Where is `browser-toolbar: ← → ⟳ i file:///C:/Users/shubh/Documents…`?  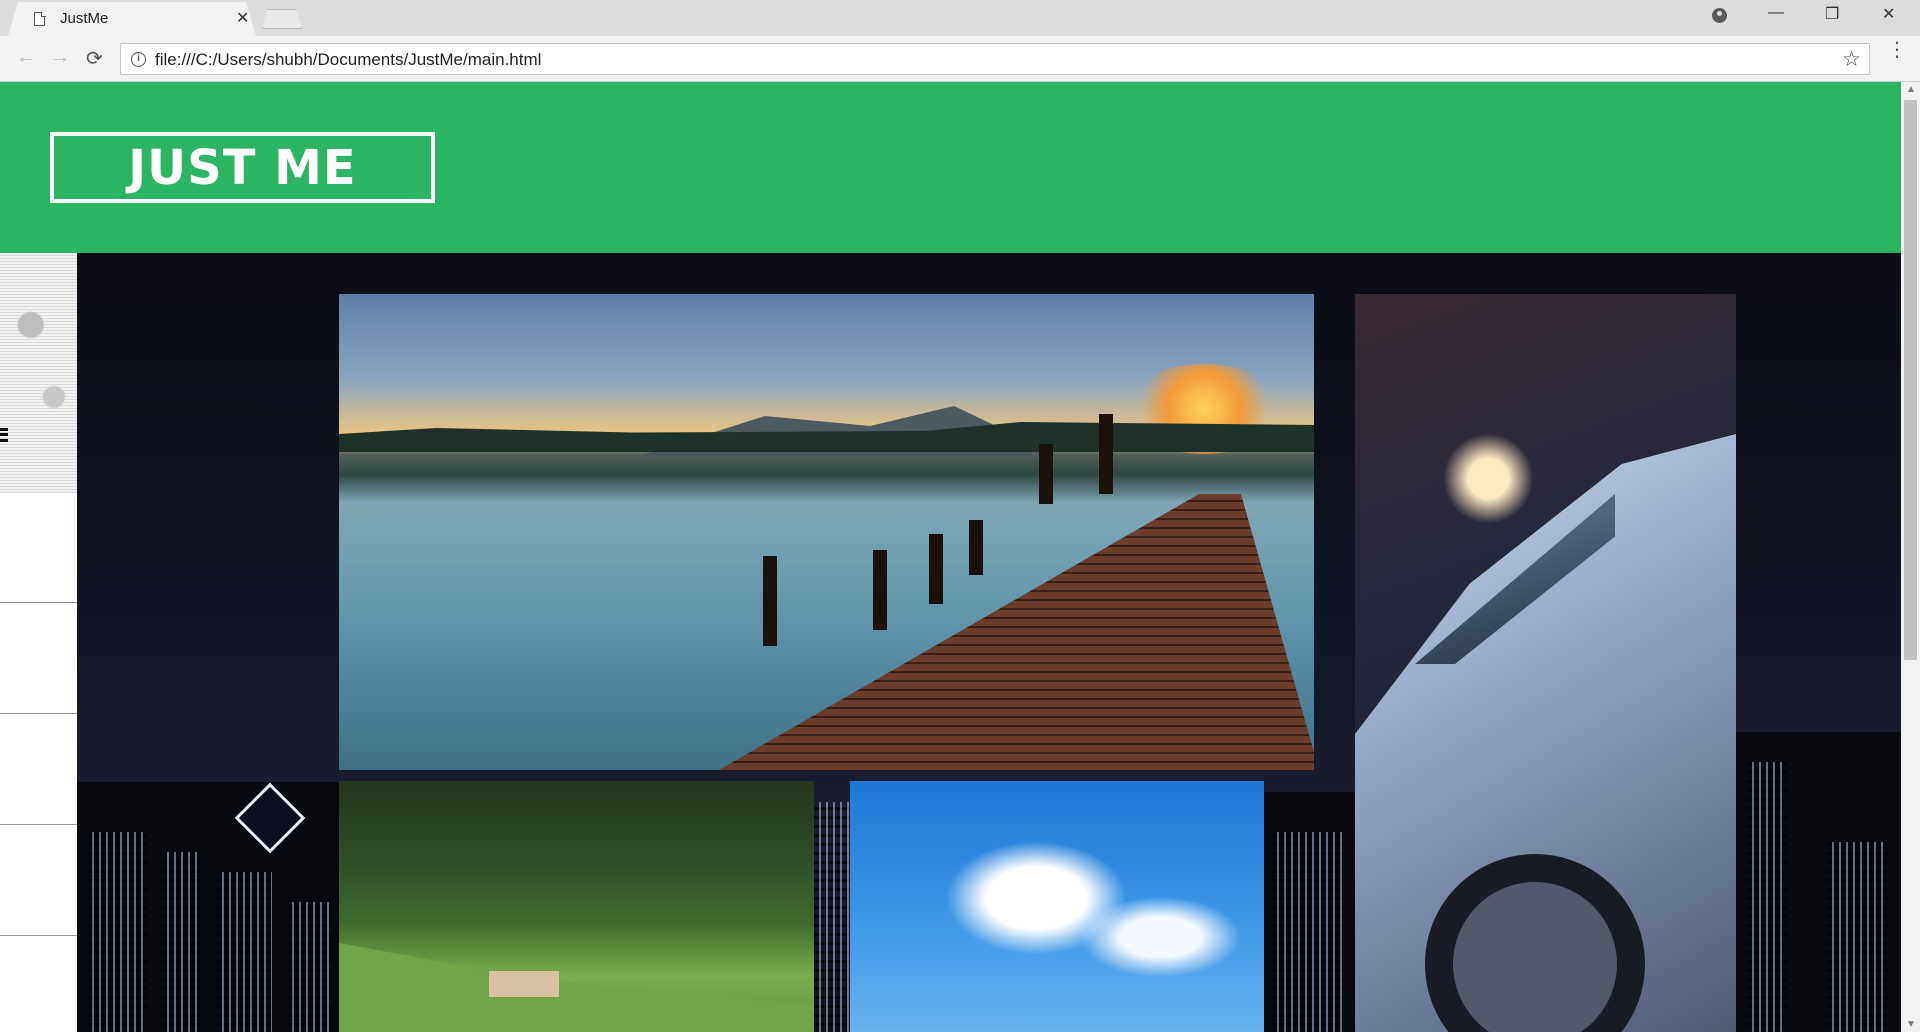
browser-toolbar: ← → ⟳ i file:///C:/Users/shubh/Documents… is located at coordinates (960, 59).